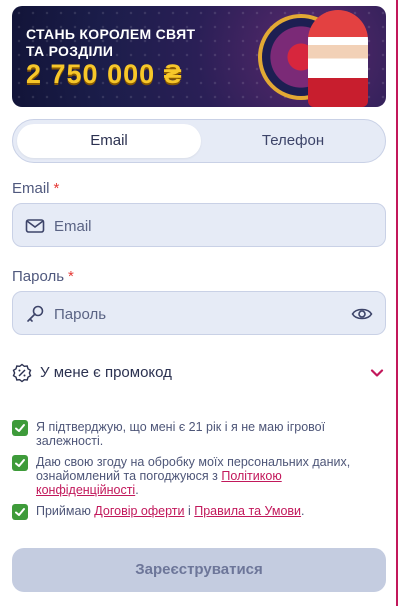 The width and height of the screenshot is (400, 606). I want to click on age-confirmation-checkbox, so click(20, 428).